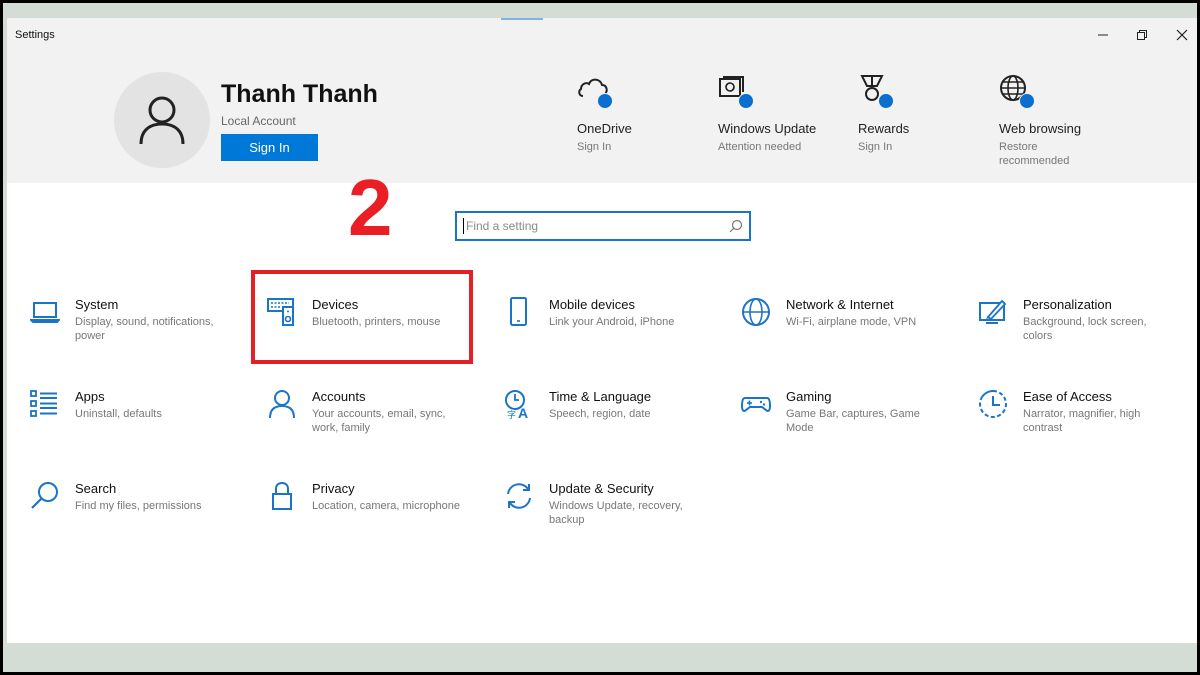  I want to click on svg-text: A, so click(523, 412).